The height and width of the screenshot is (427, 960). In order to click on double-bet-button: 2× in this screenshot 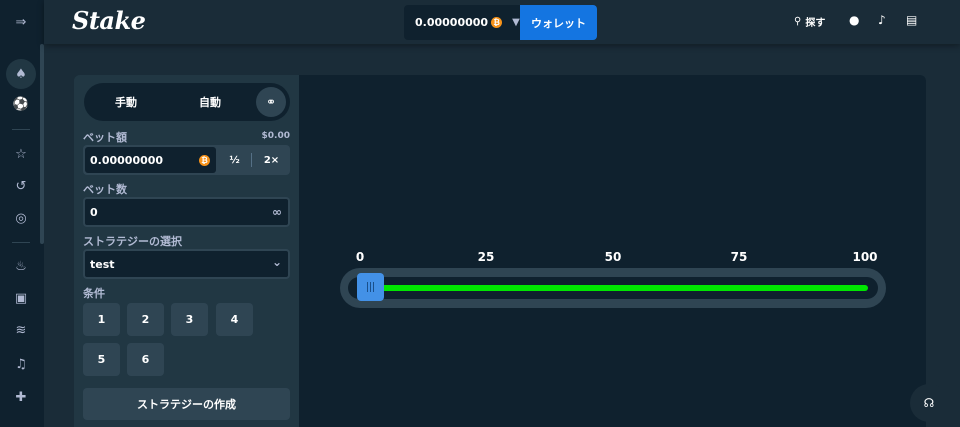, I will do `click(271, 160)`.